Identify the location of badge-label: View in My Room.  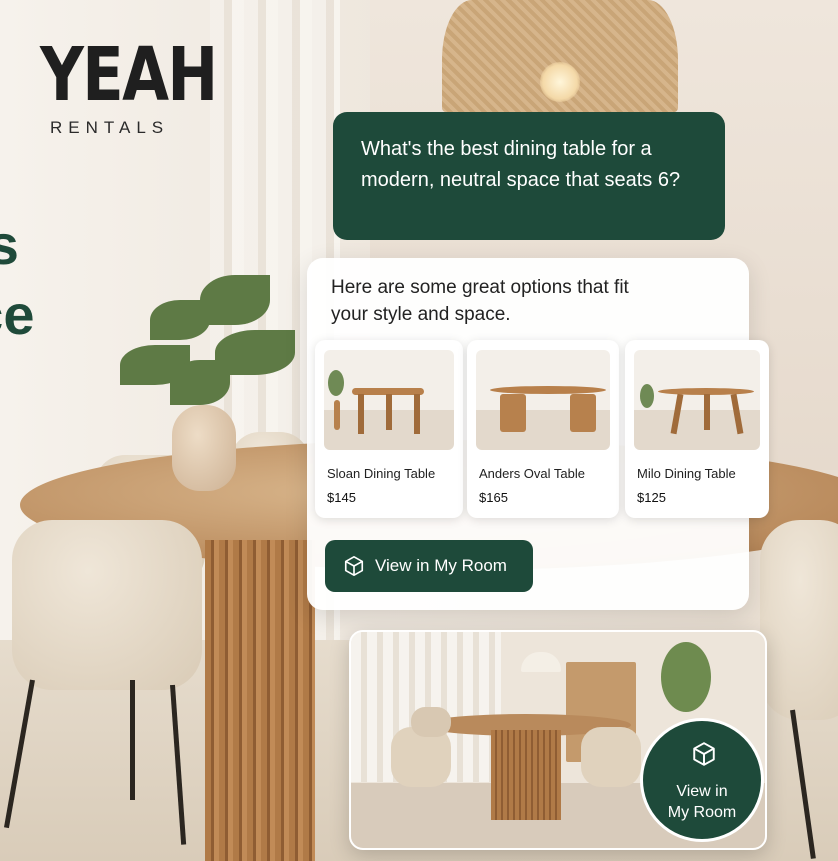
(702, 802).